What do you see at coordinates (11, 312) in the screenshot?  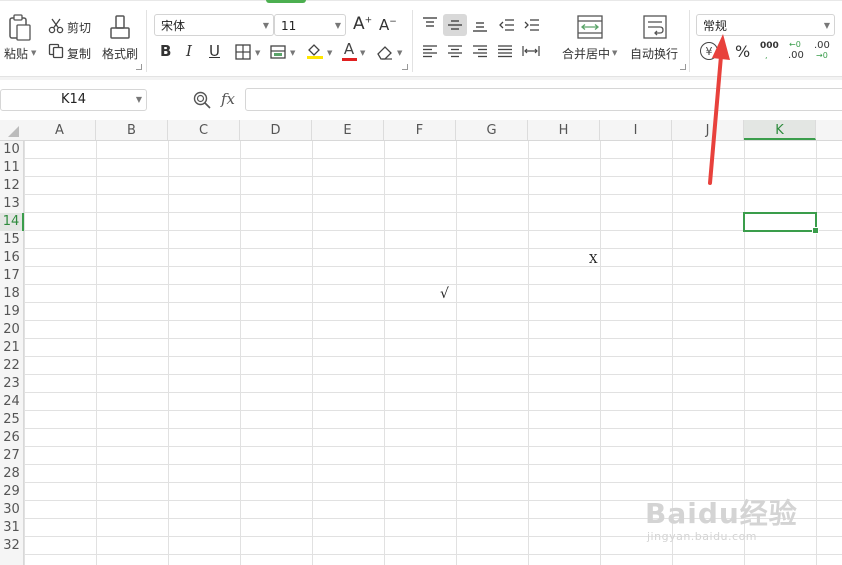 I see `row-header-19: 19` at bounding box center [11, 312].